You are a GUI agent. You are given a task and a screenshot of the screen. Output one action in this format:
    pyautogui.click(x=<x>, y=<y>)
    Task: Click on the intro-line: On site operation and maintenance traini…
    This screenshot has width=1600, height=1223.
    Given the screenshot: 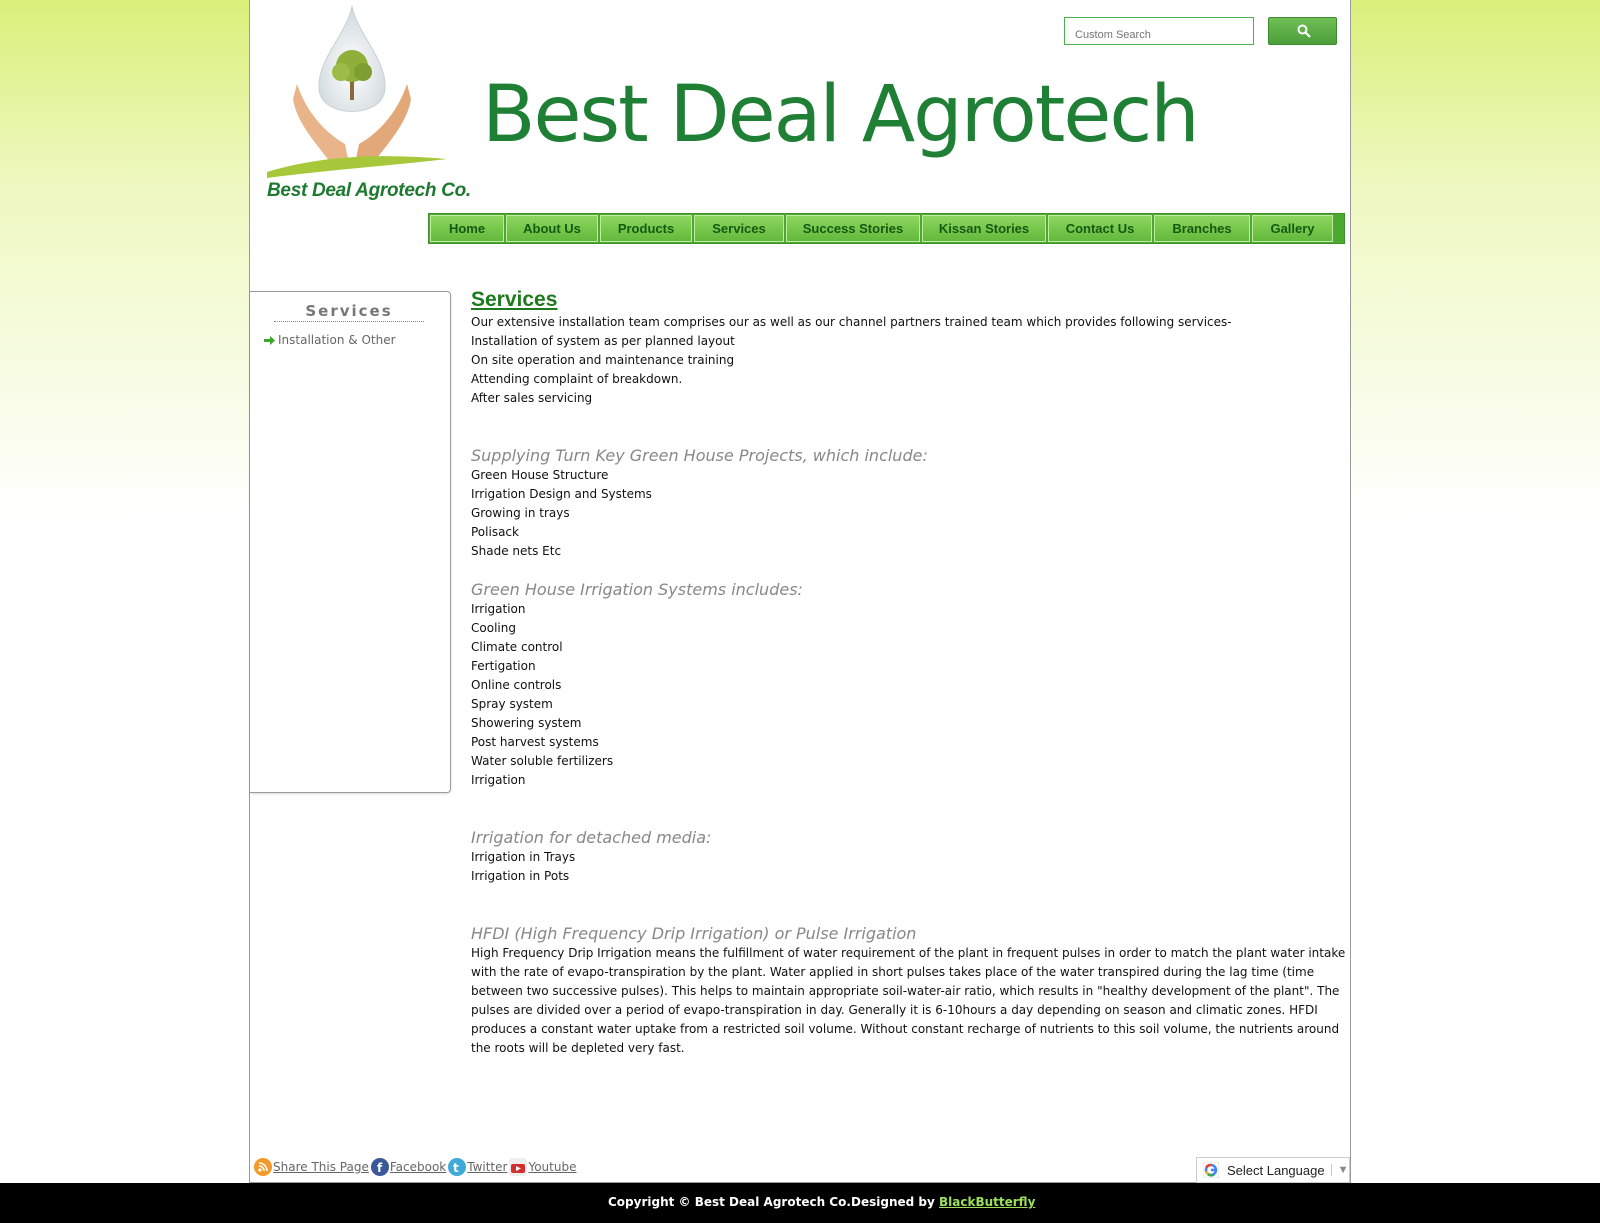 What is the action you would take?
    pyautogui.click(x=603, y=360)
    